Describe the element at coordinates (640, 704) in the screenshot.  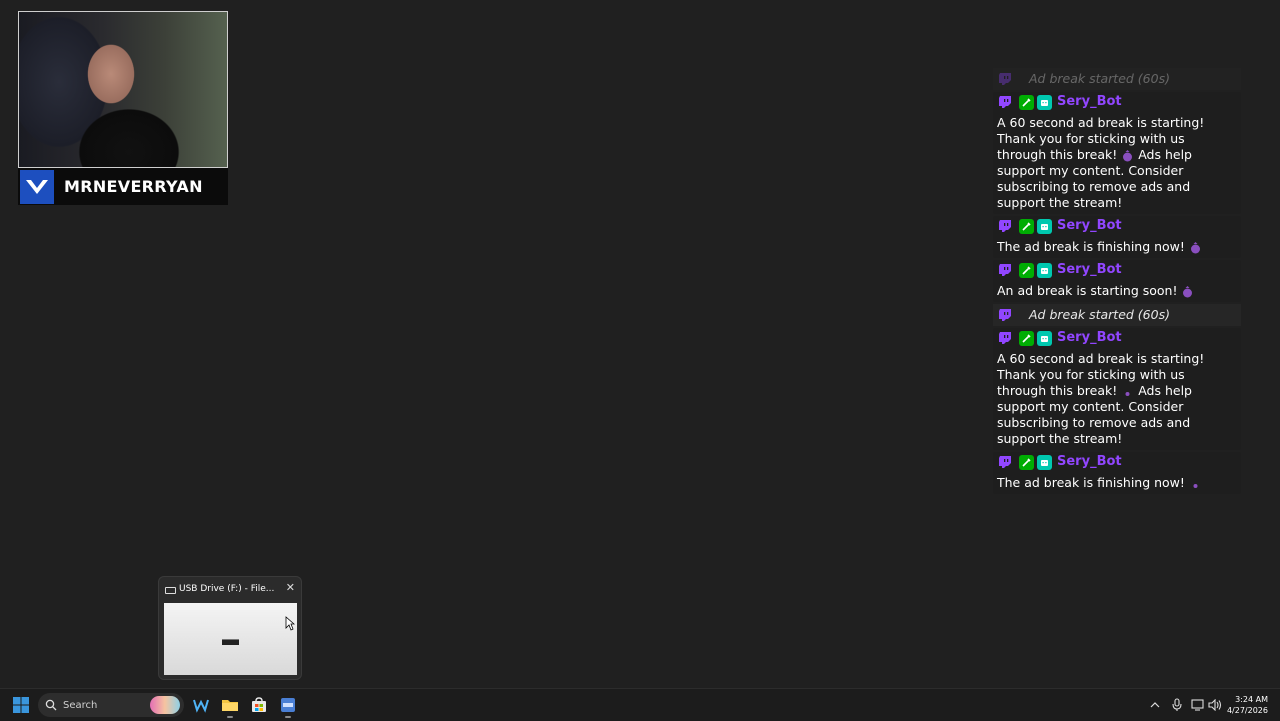
I see `taskbar: Search 3:24 AM 4/27/2026` at that location.